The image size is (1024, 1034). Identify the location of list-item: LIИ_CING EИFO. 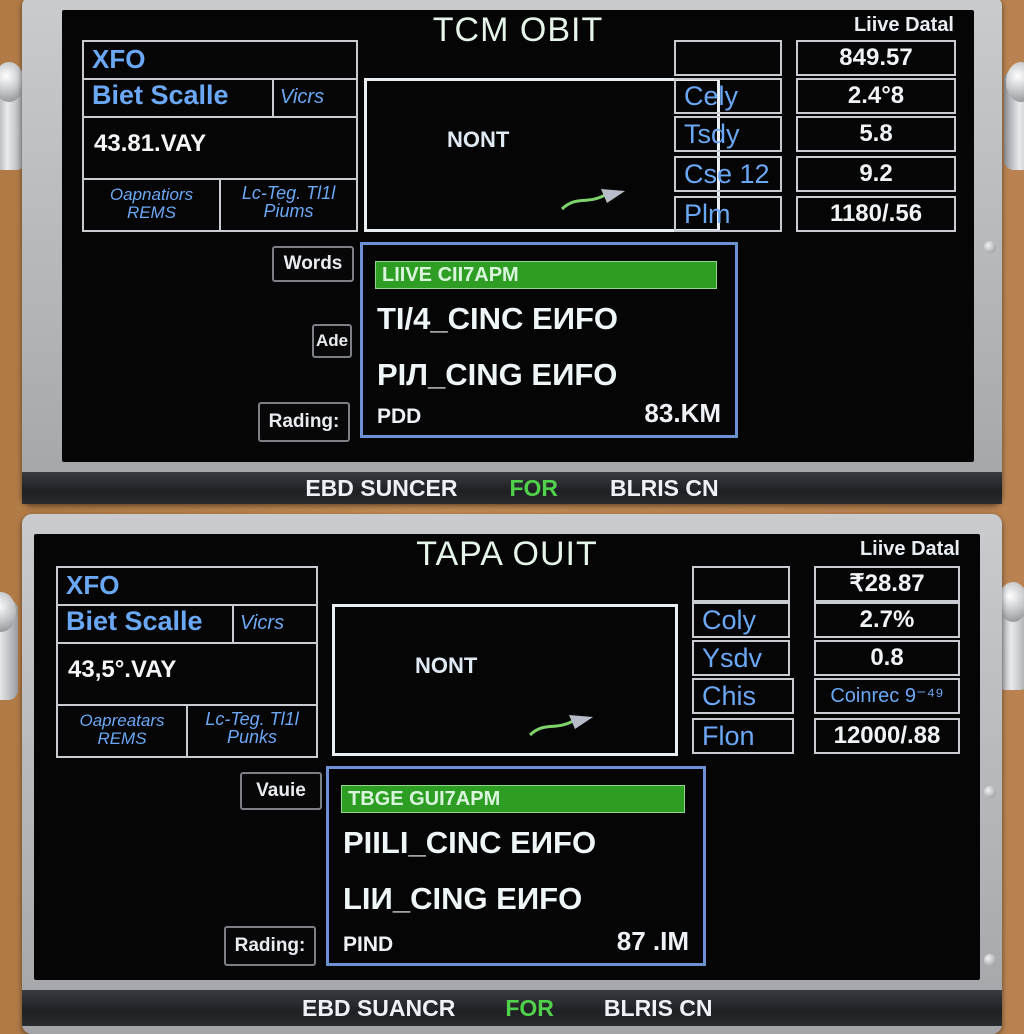
(462, 899).